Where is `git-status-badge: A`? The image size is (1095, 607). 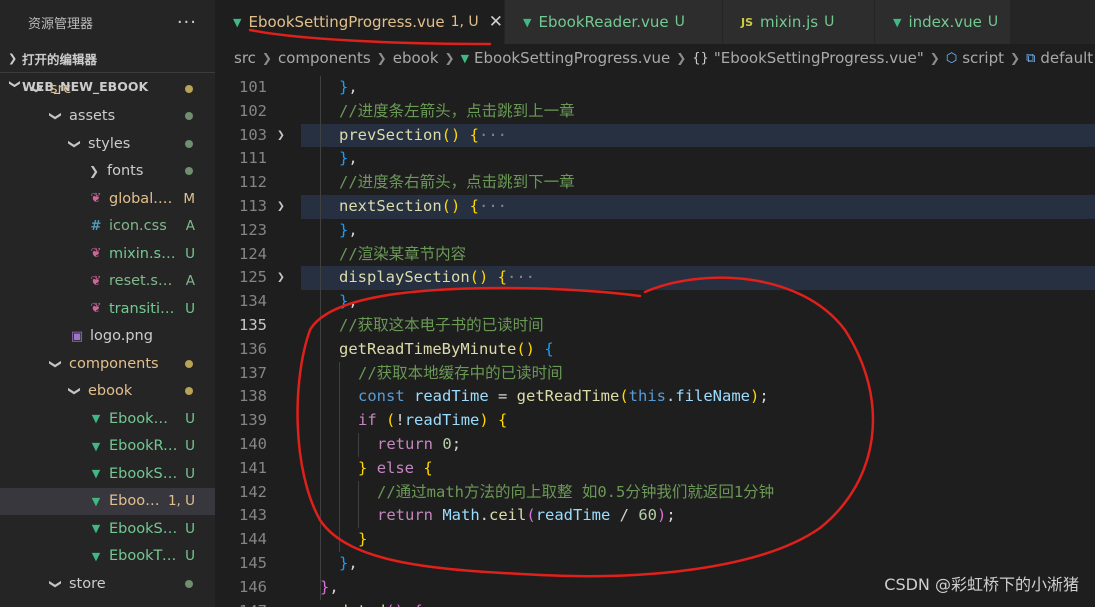
git-status-badge: A is located at coordinates (190, 281).